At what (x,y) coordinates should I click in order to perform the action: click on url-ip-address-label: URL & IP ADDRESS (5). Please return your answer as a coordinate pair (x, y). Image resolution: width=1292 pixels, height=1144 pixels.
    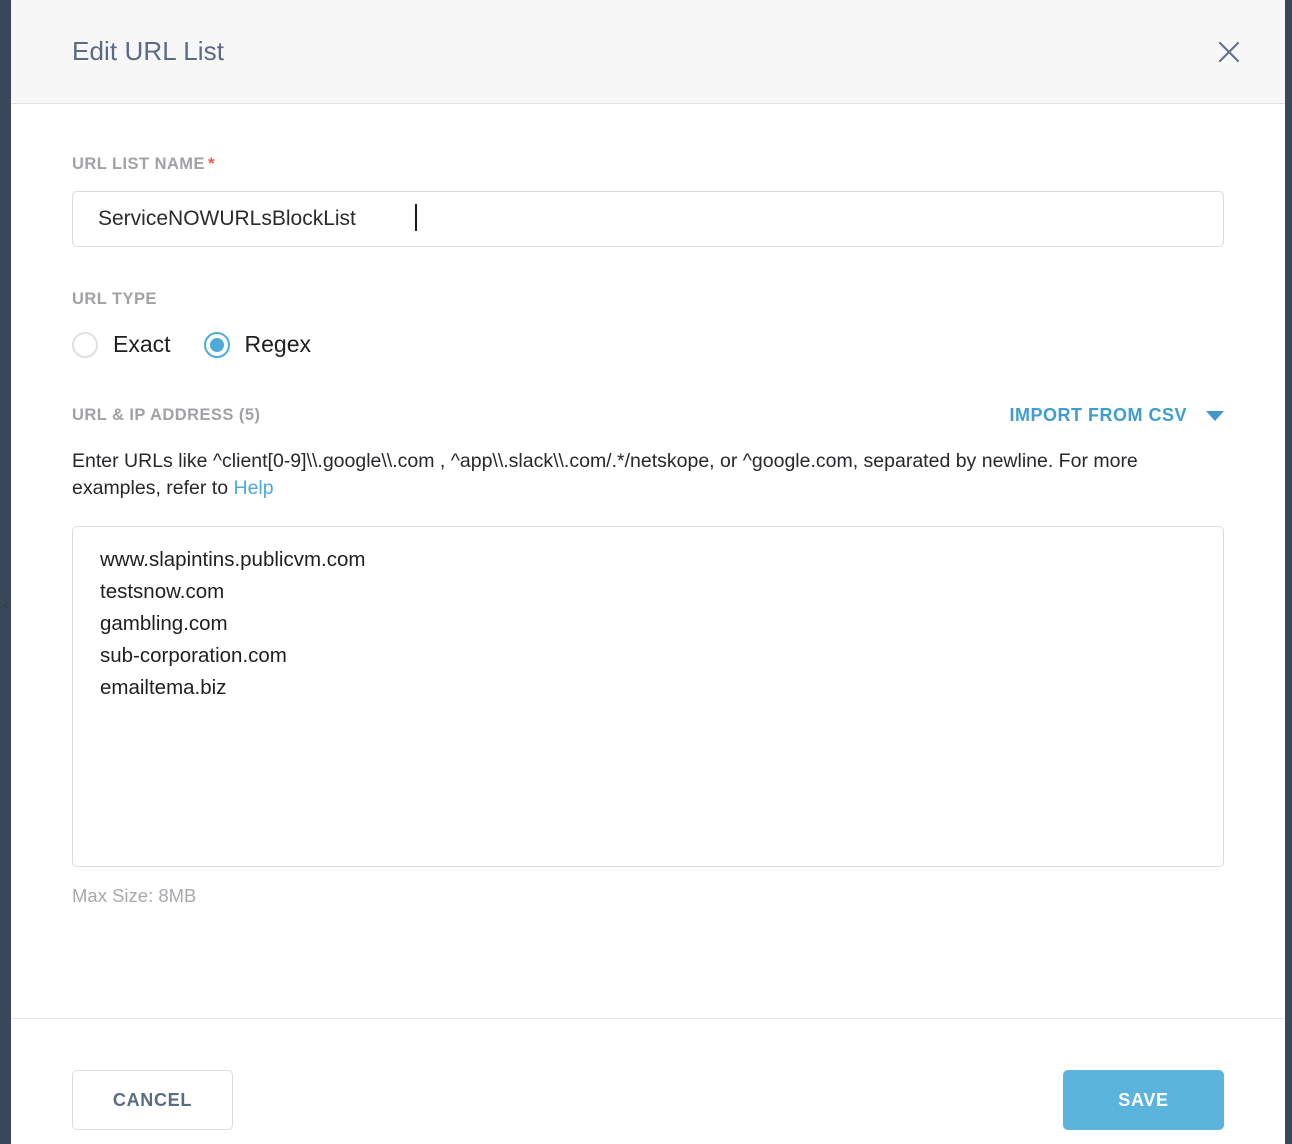
    Looking at the image, I should click on (166, 415).